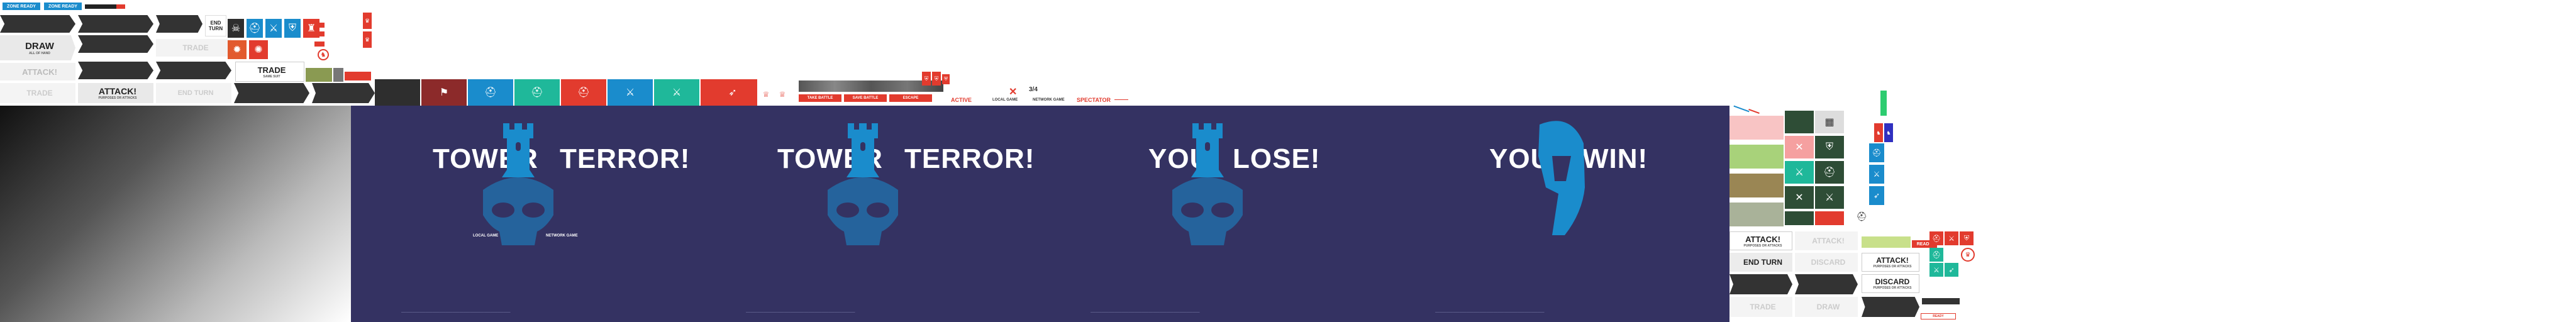 The height and width of the screenshot is (322, 2576). I want to click on teal-sq-sword: ⚔, so click(1936, 270).